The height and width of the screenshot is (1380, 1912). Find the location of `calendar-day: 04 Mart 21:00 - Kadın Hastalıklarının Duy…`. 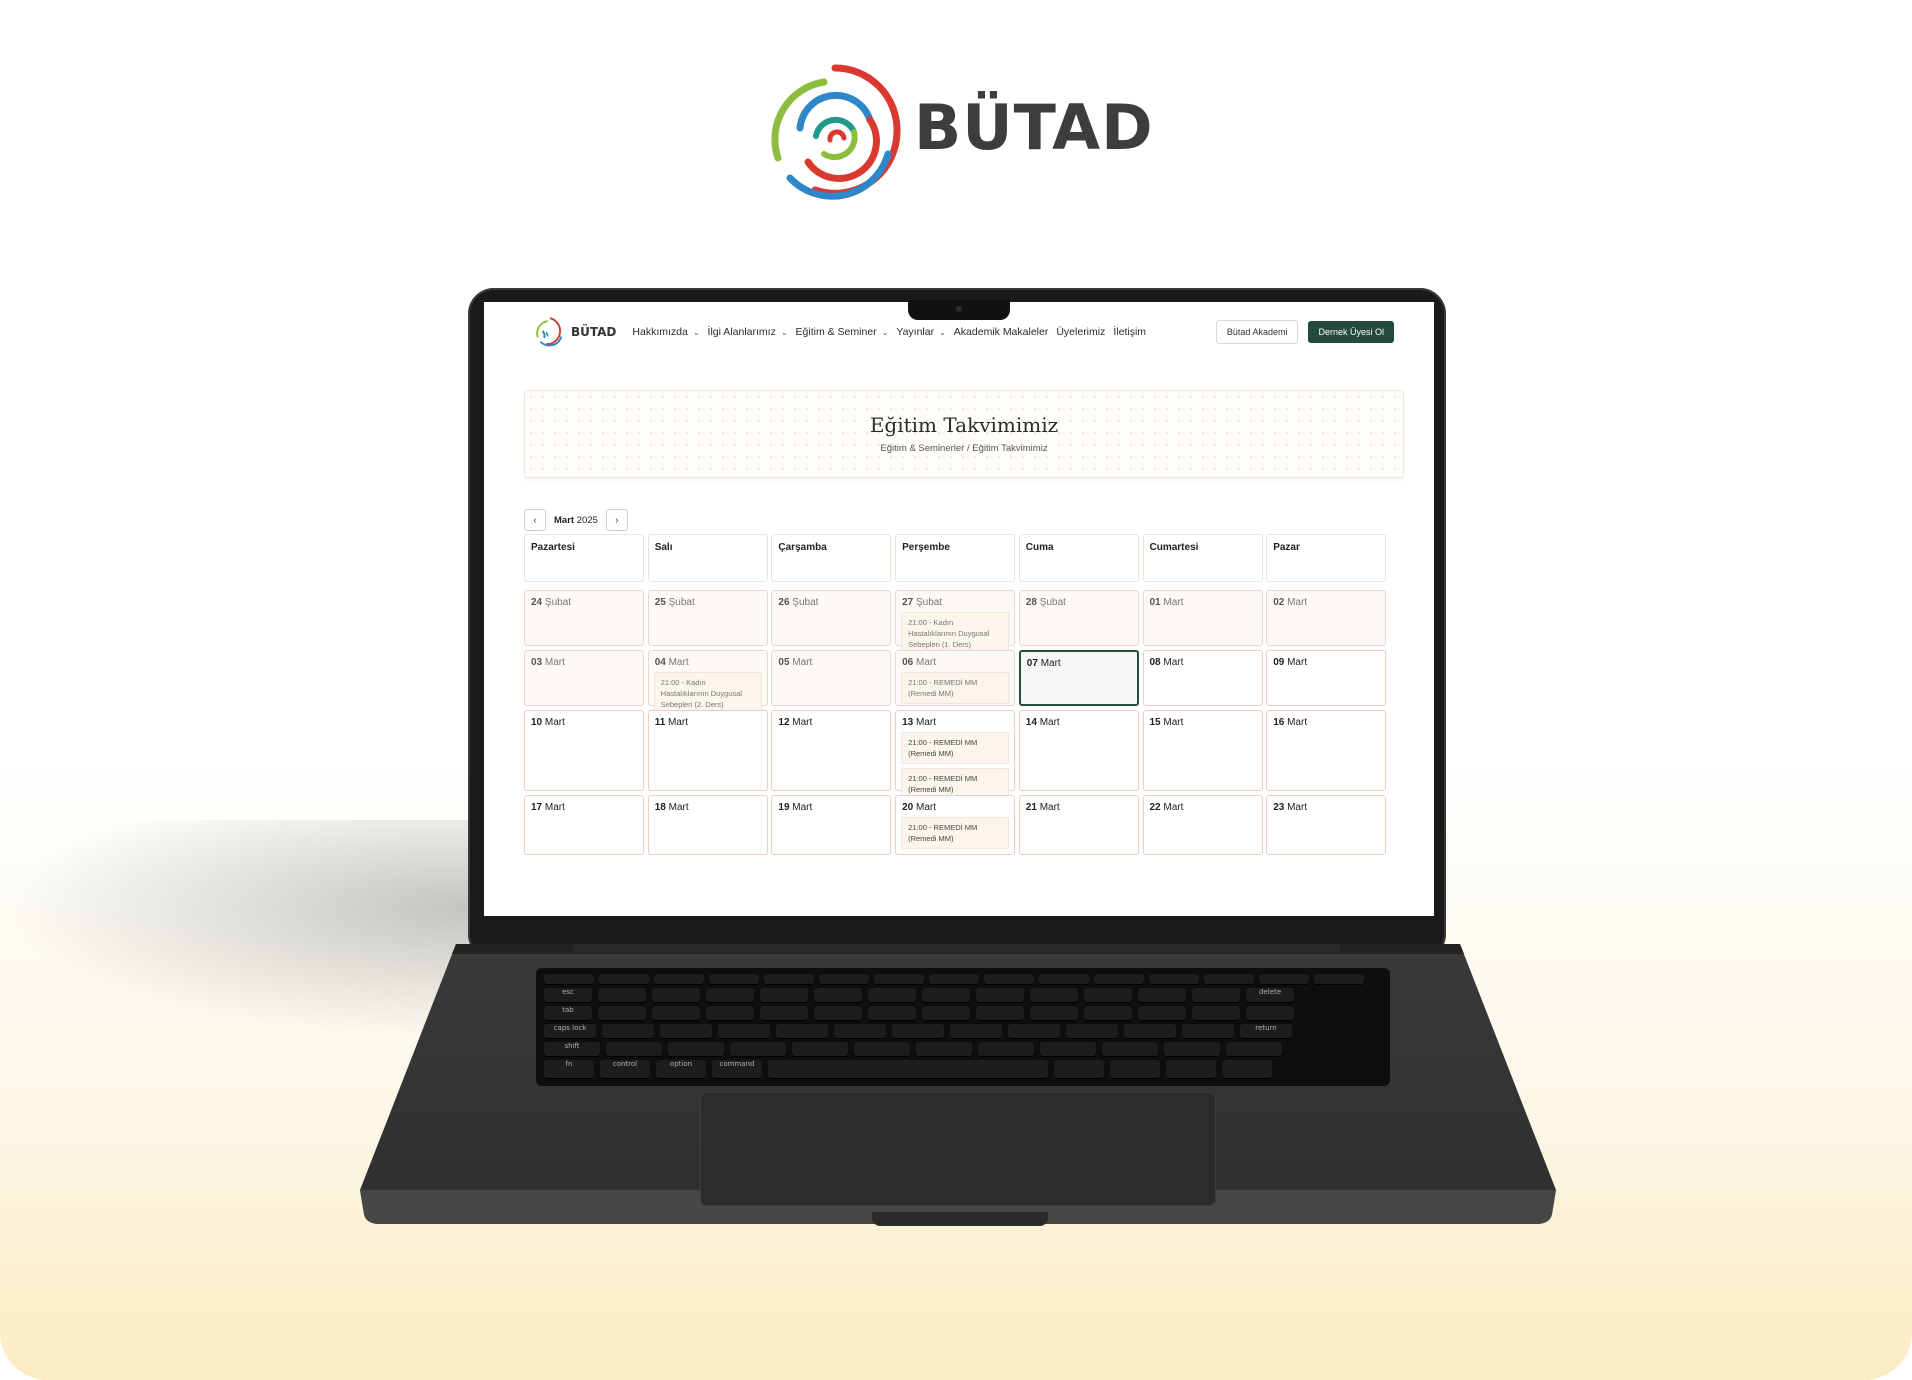

calendar-day: 04 Mart 21:00 - Kadın Hastalıklarının Duy… is located at coordinates (707, 682).